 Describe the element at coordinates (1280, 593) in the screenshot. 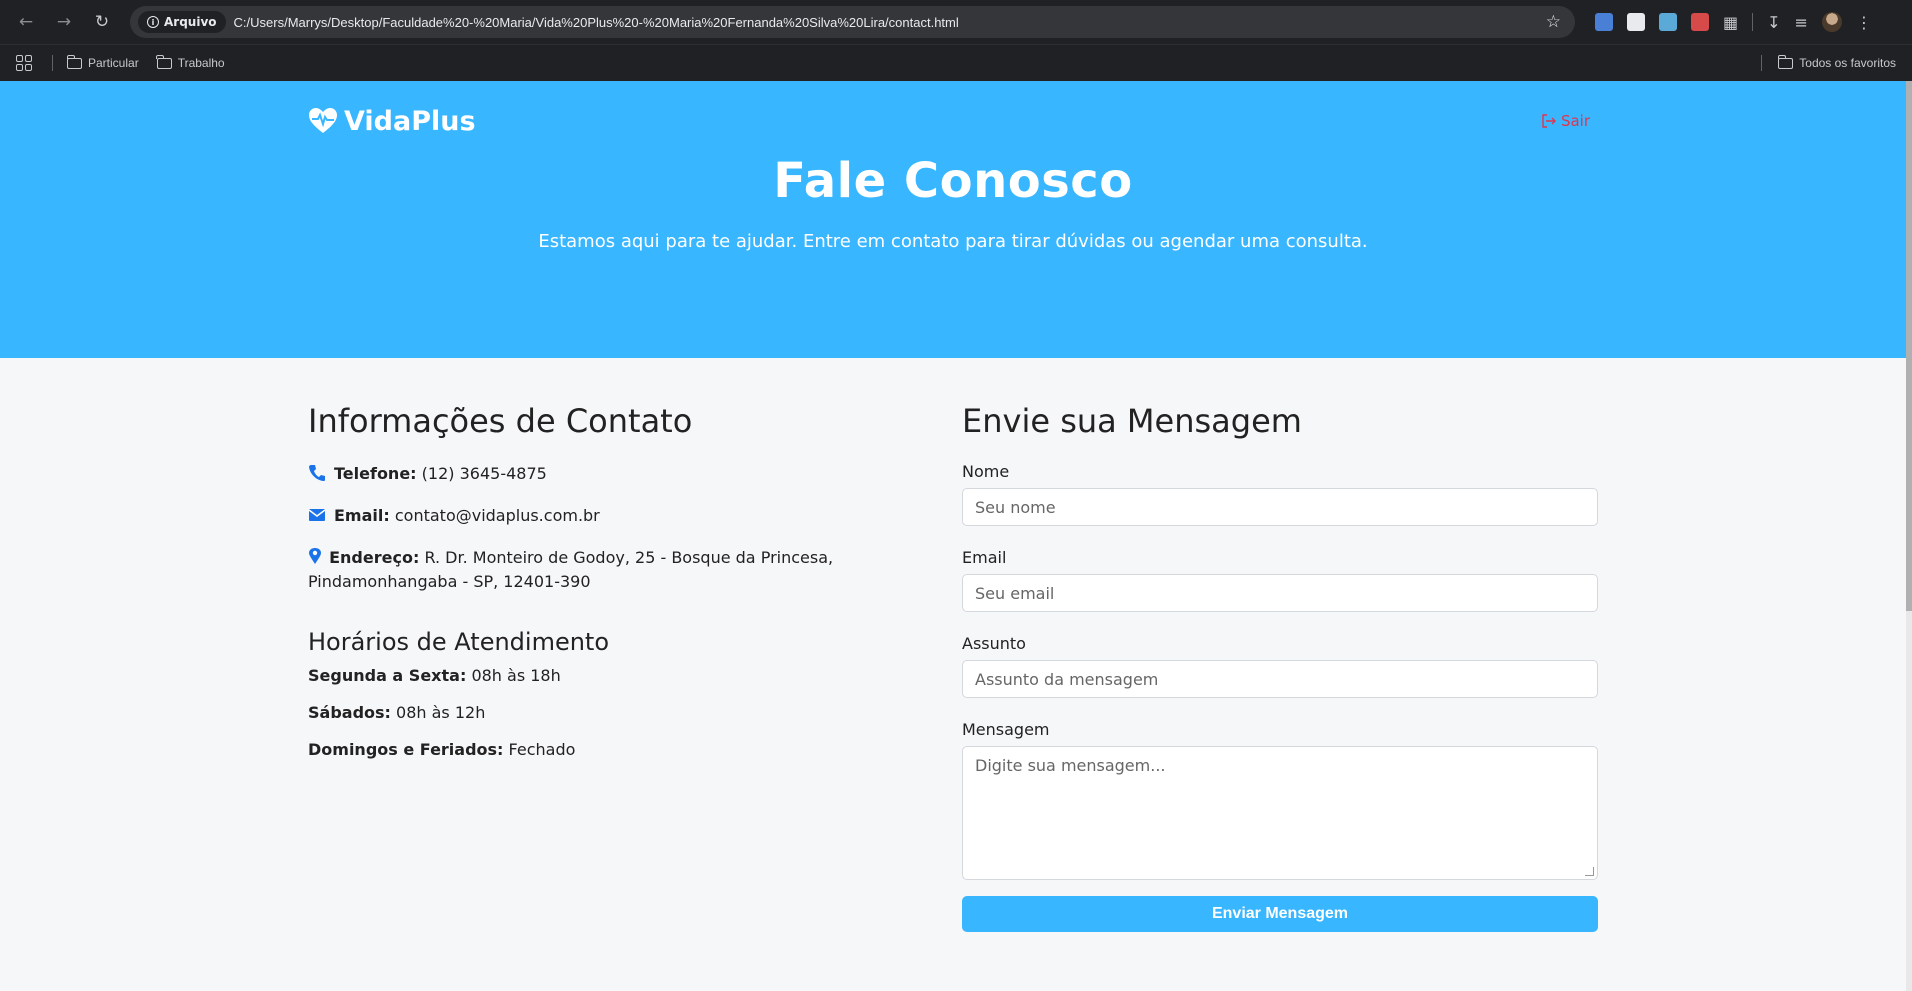

I see `email-input: Seu email` at that location.